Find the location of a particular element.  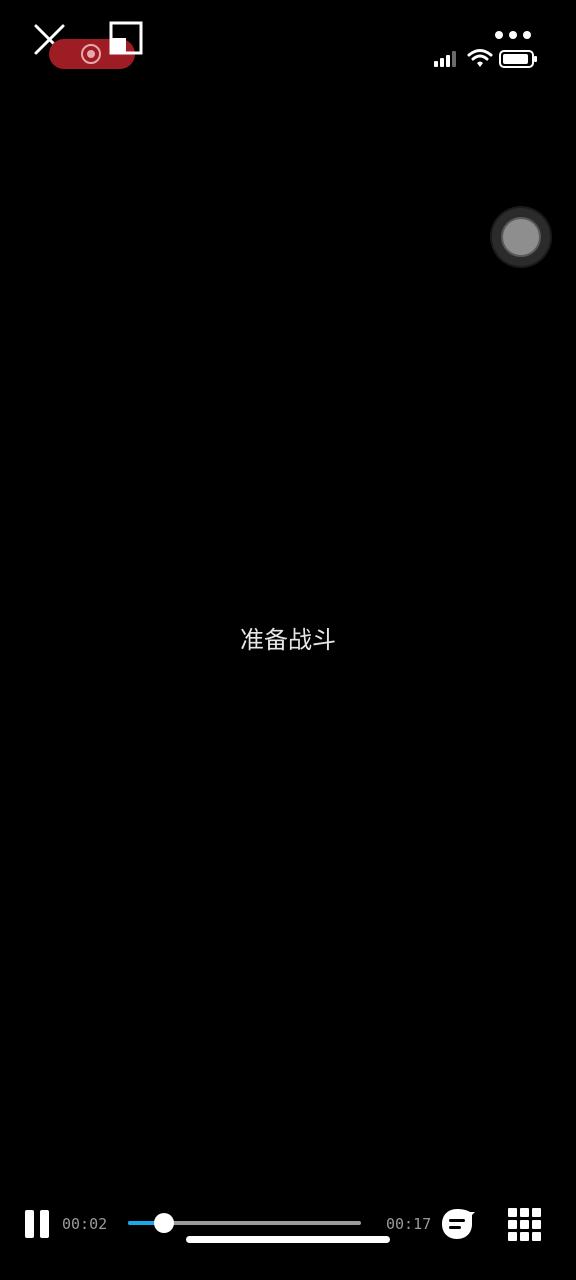

pause-icon-bar is located at coordinates (44, 1224).